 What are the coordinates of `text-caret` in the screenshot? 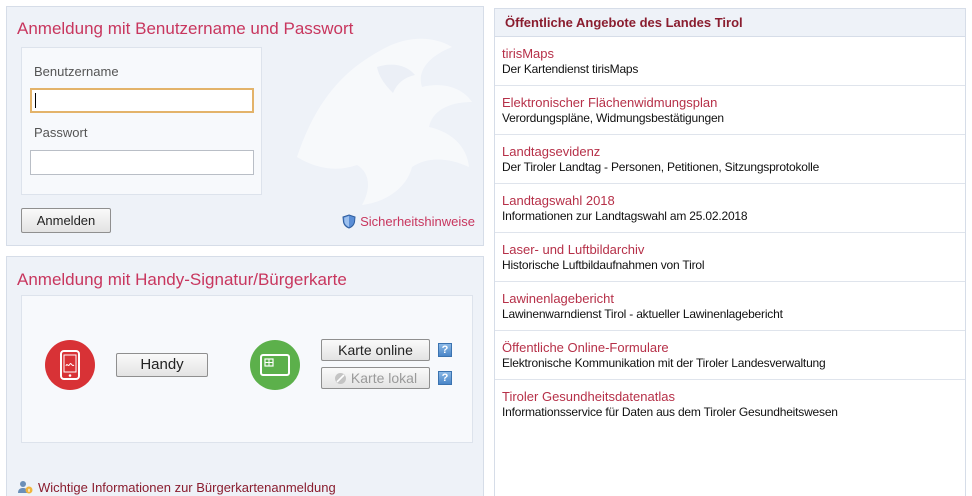 It's located at (35, 100).